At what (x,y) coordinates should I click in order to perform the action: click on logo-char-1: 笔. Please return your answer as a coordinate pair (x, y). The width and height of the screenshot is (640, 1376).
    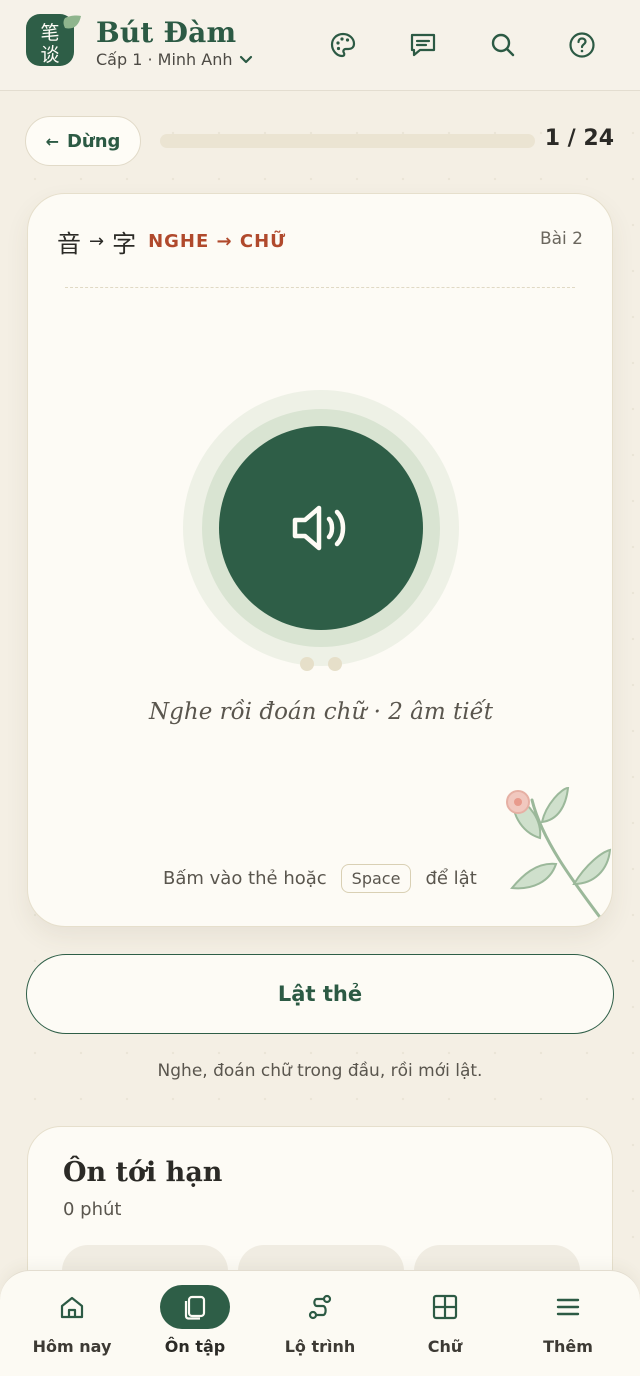
    Looking at the image, I should click on (49, 33).